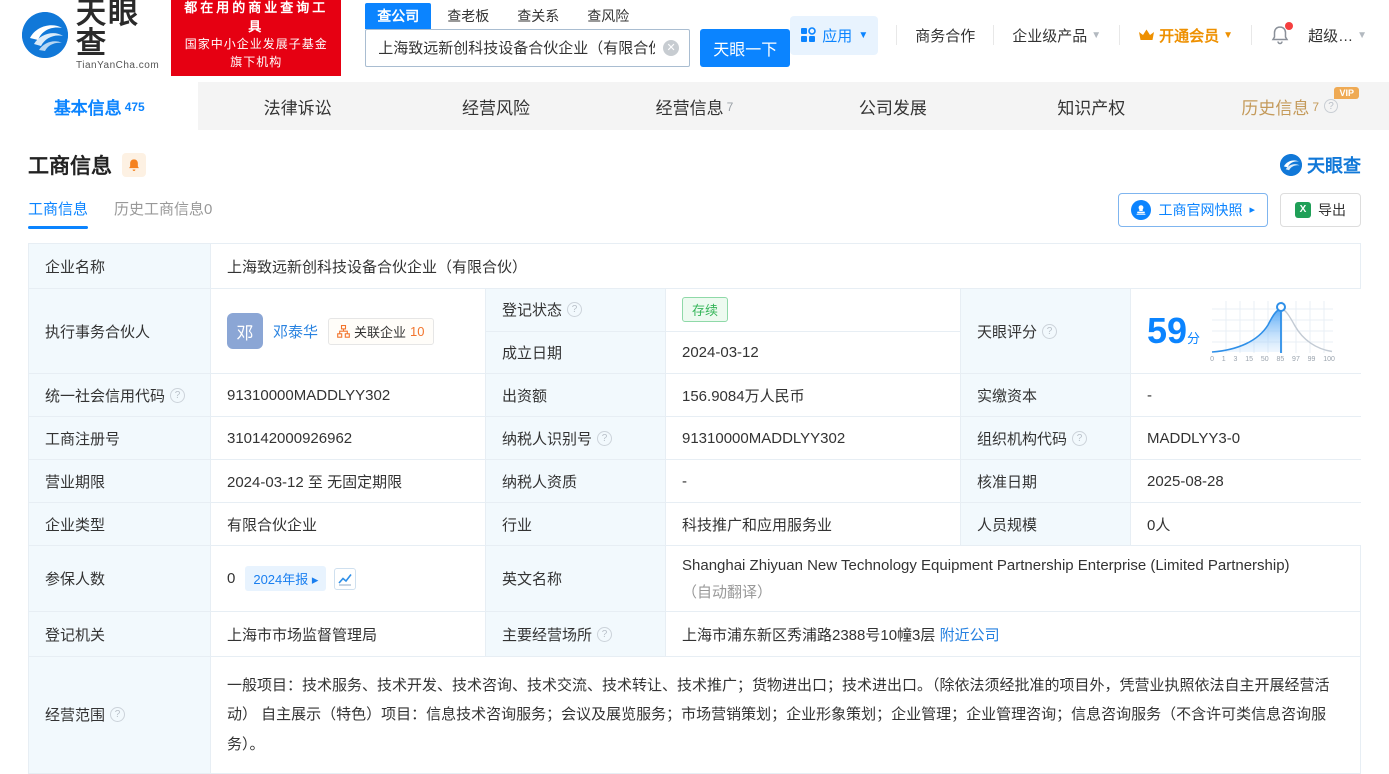 Image resolution: width=1389 pixels, height=774 pixels. I want to click on capital-value: 156.9084万人民币, so click(813, 395).